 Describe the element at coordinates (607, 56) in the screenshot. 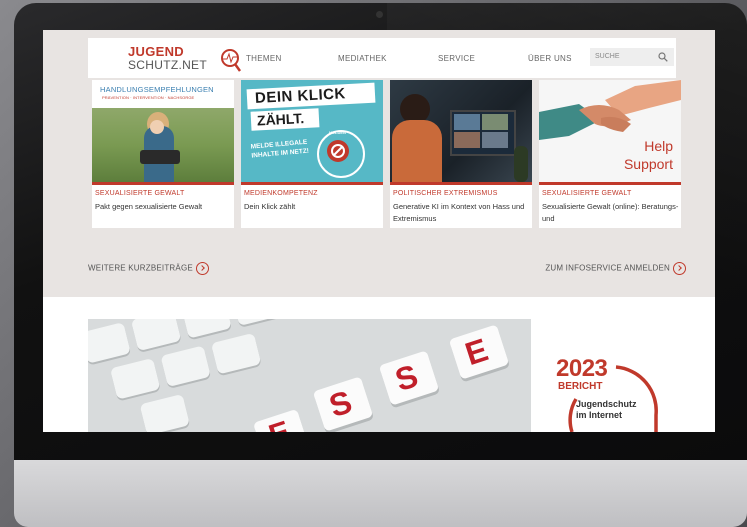

I see `search-placeholder: SUCHE` at that location.